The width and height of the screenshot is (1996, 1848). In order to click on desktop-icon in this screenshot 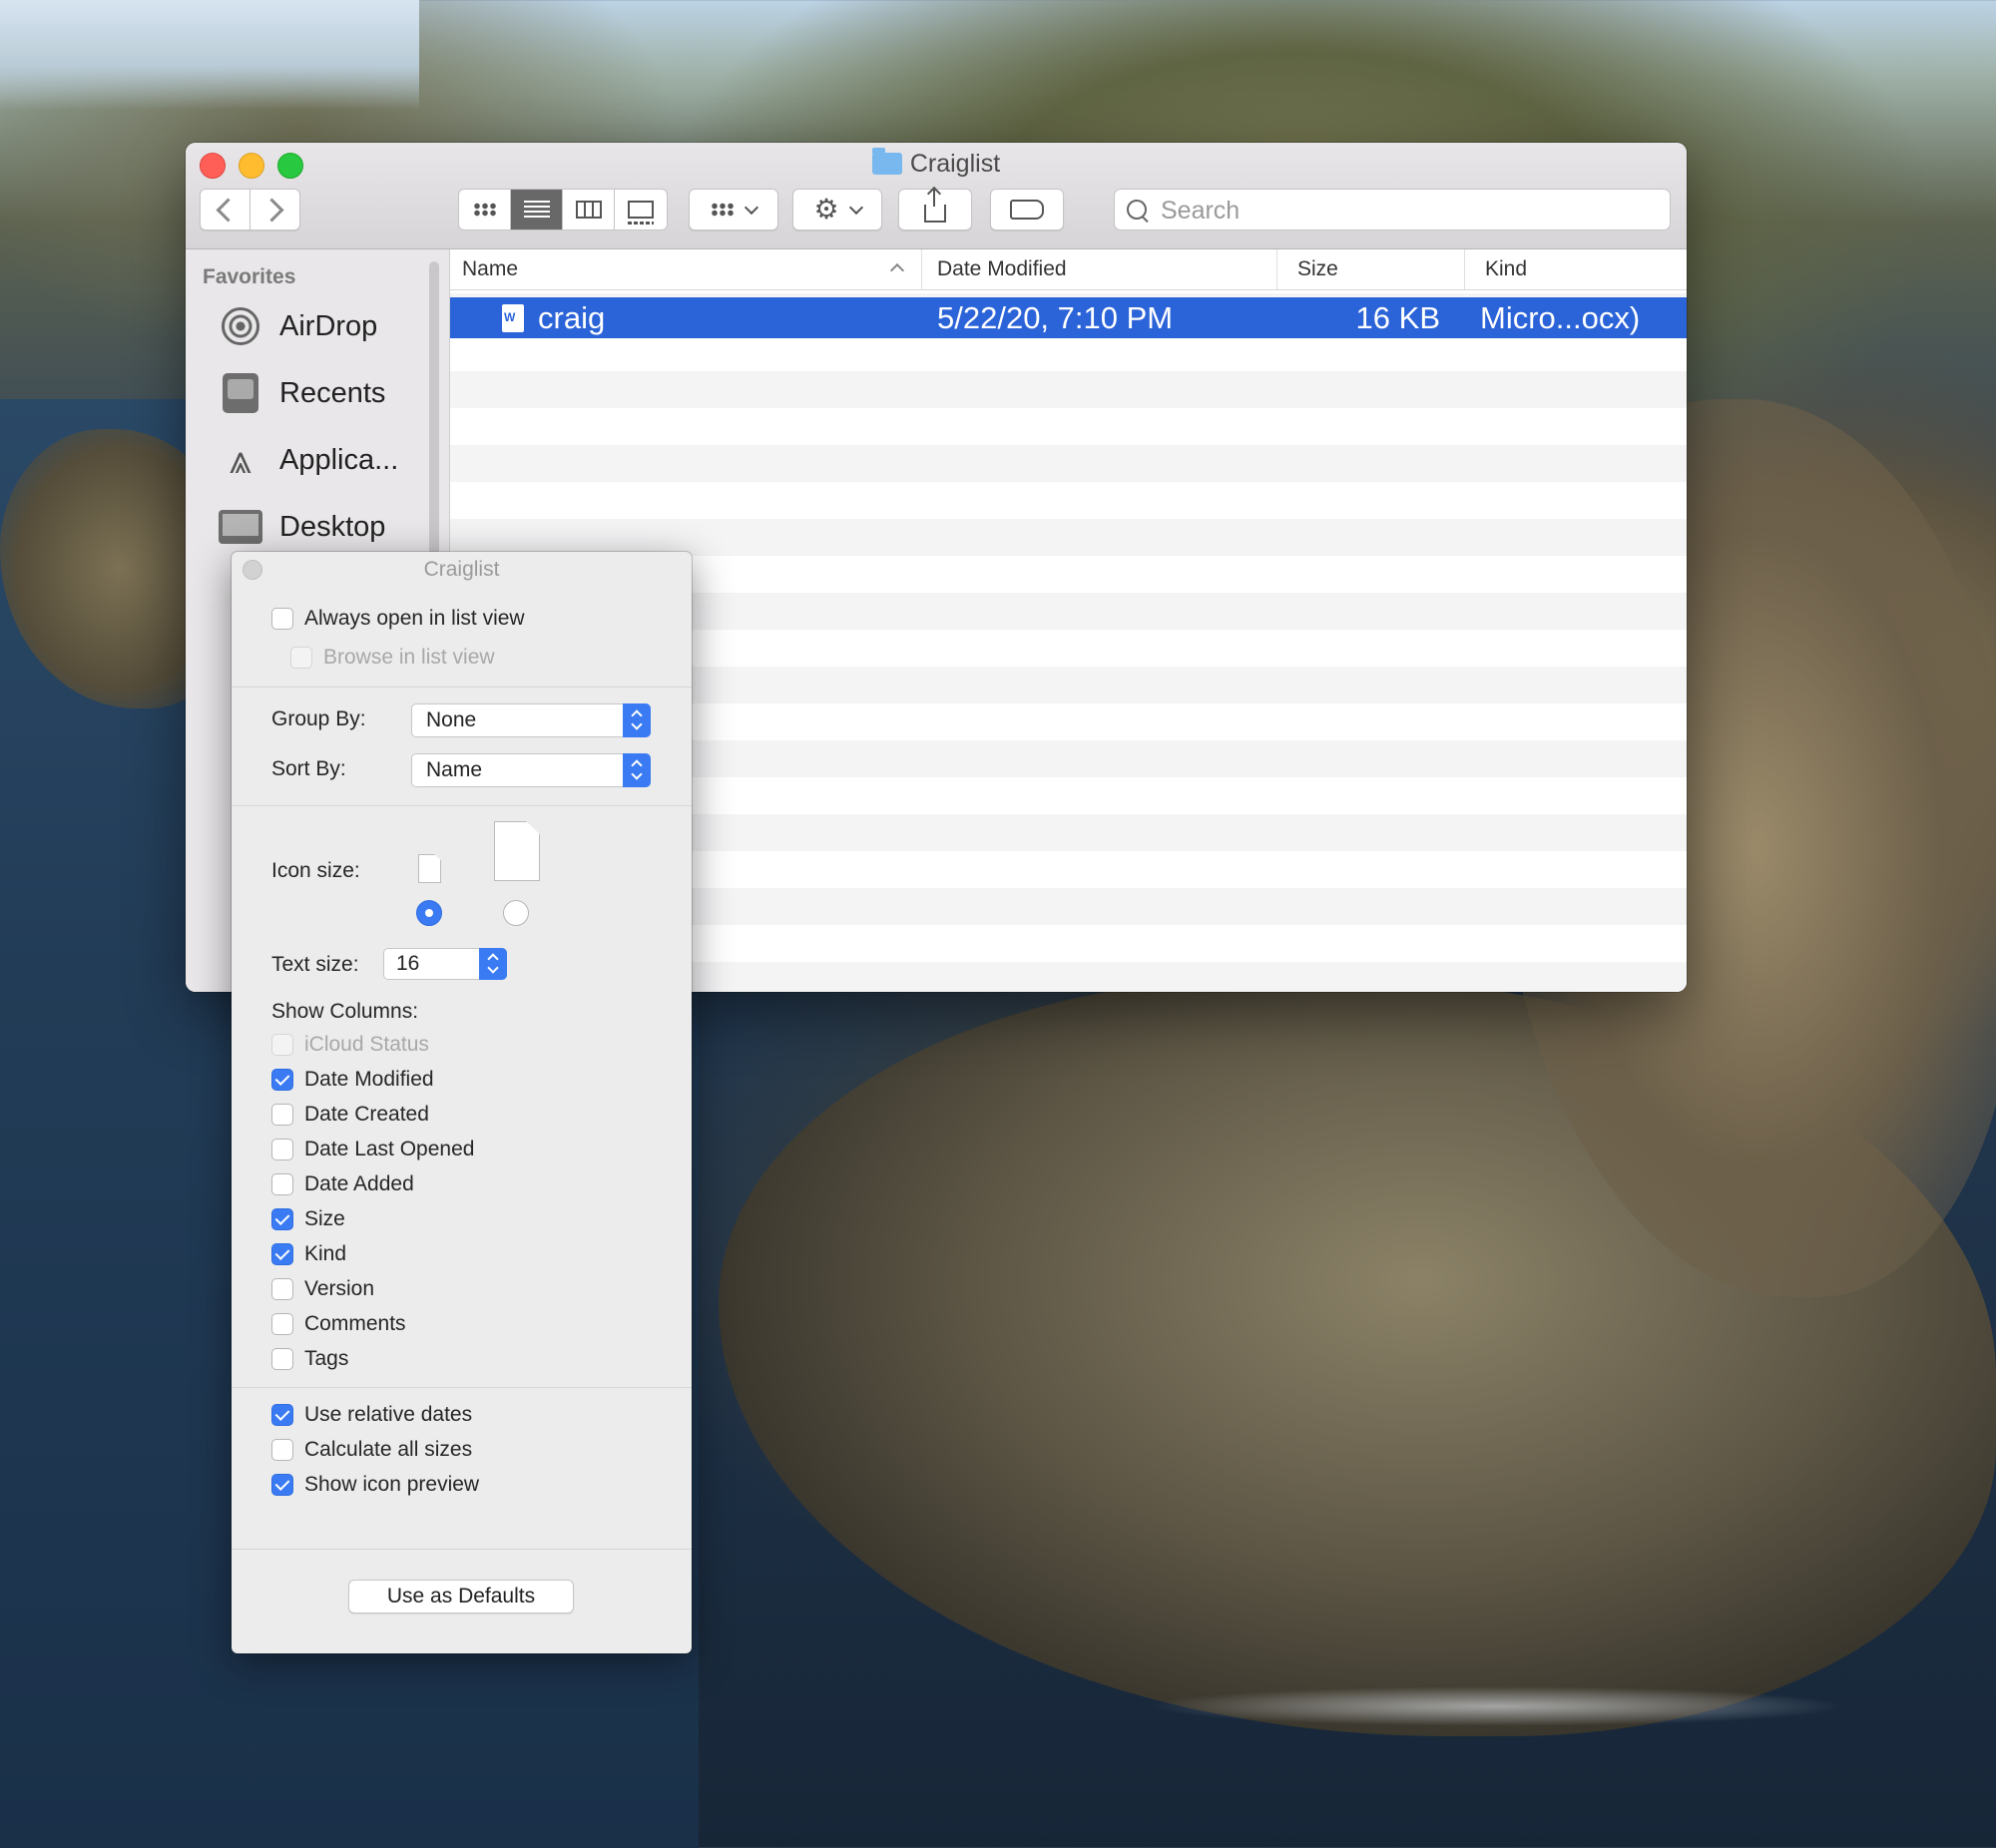, I will do `click(240, 527)`.